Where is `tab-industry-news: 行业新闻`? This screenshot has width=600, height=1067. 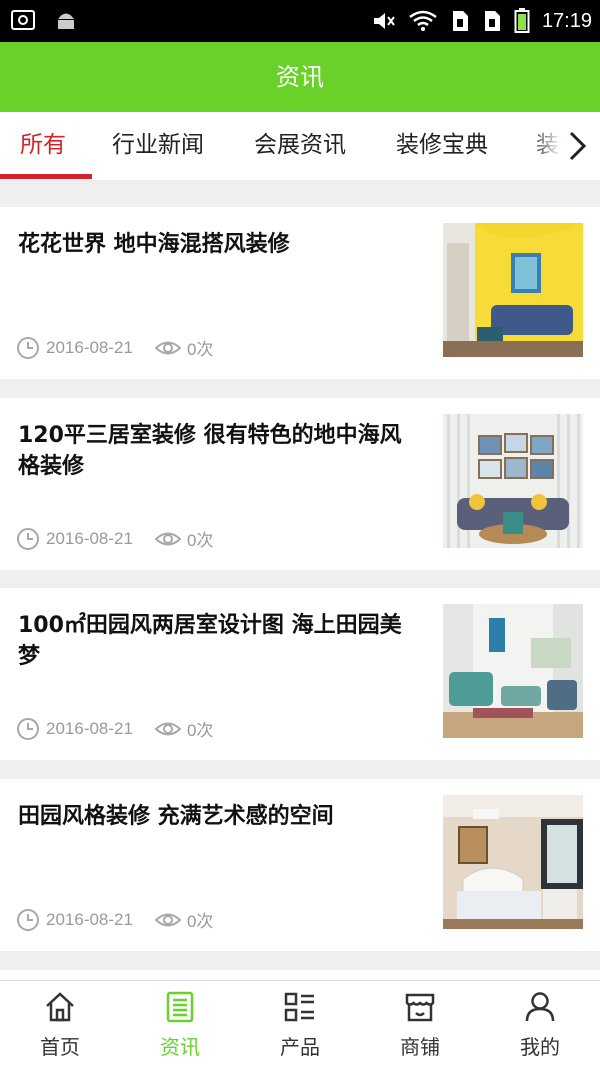
tab-industry-news: 行业新闻 is located at coordinates (158, 146).